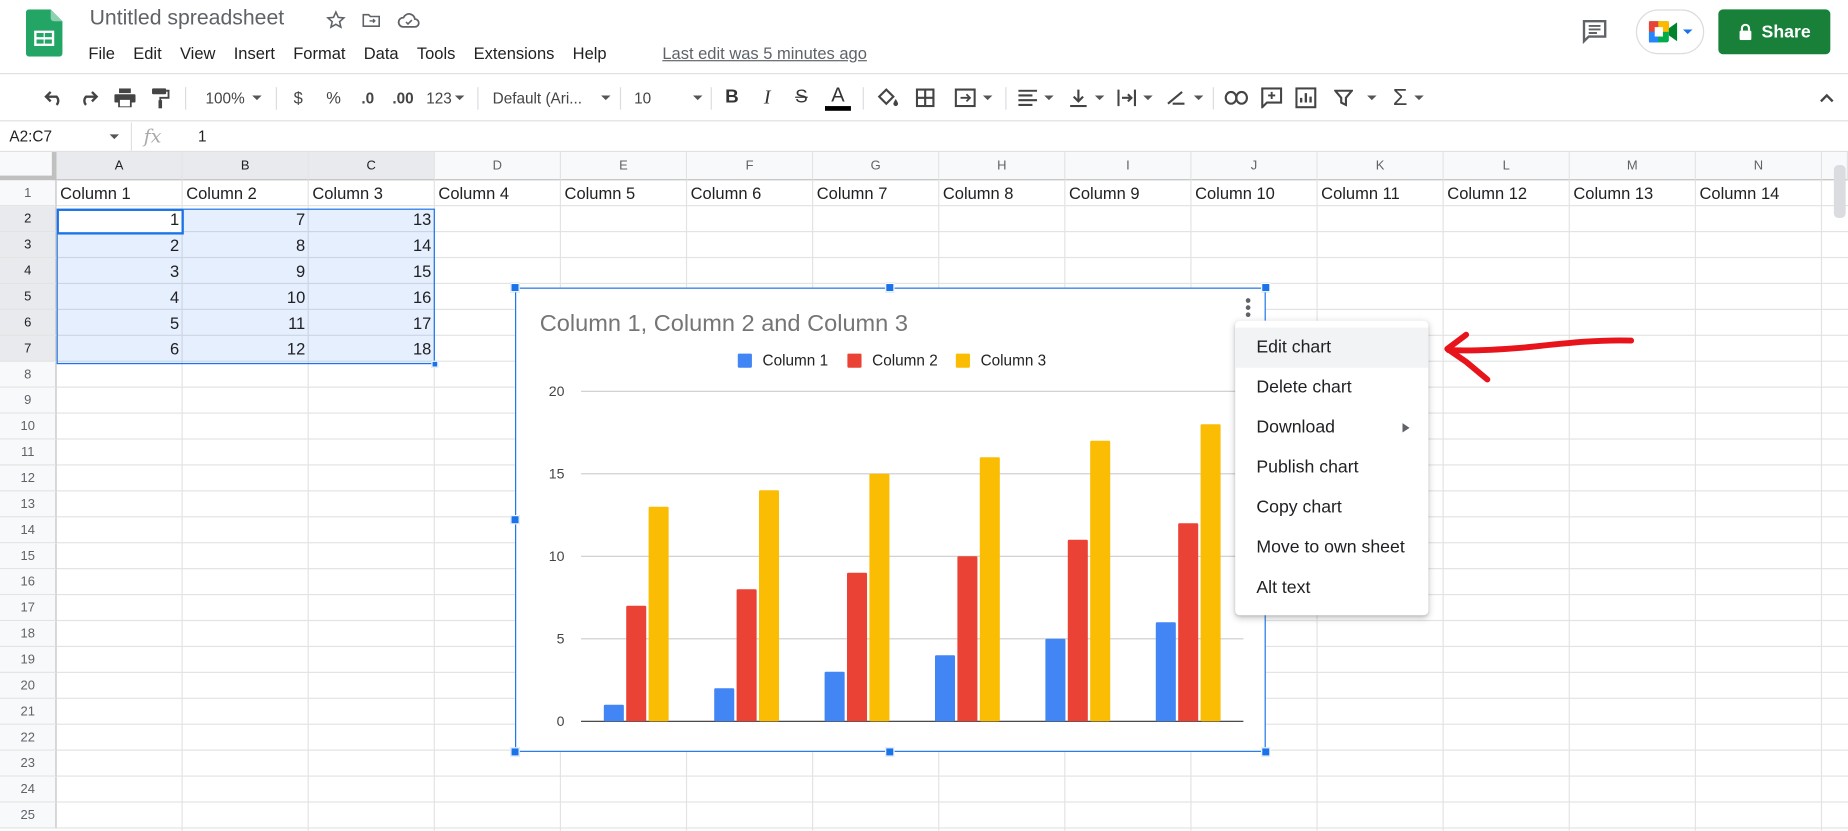  What do you see at coordinates (764, 52) in the screenshot?
I see `last-edit-link: Last edit was 5 minutes ago` at bounding box center [764, 52].